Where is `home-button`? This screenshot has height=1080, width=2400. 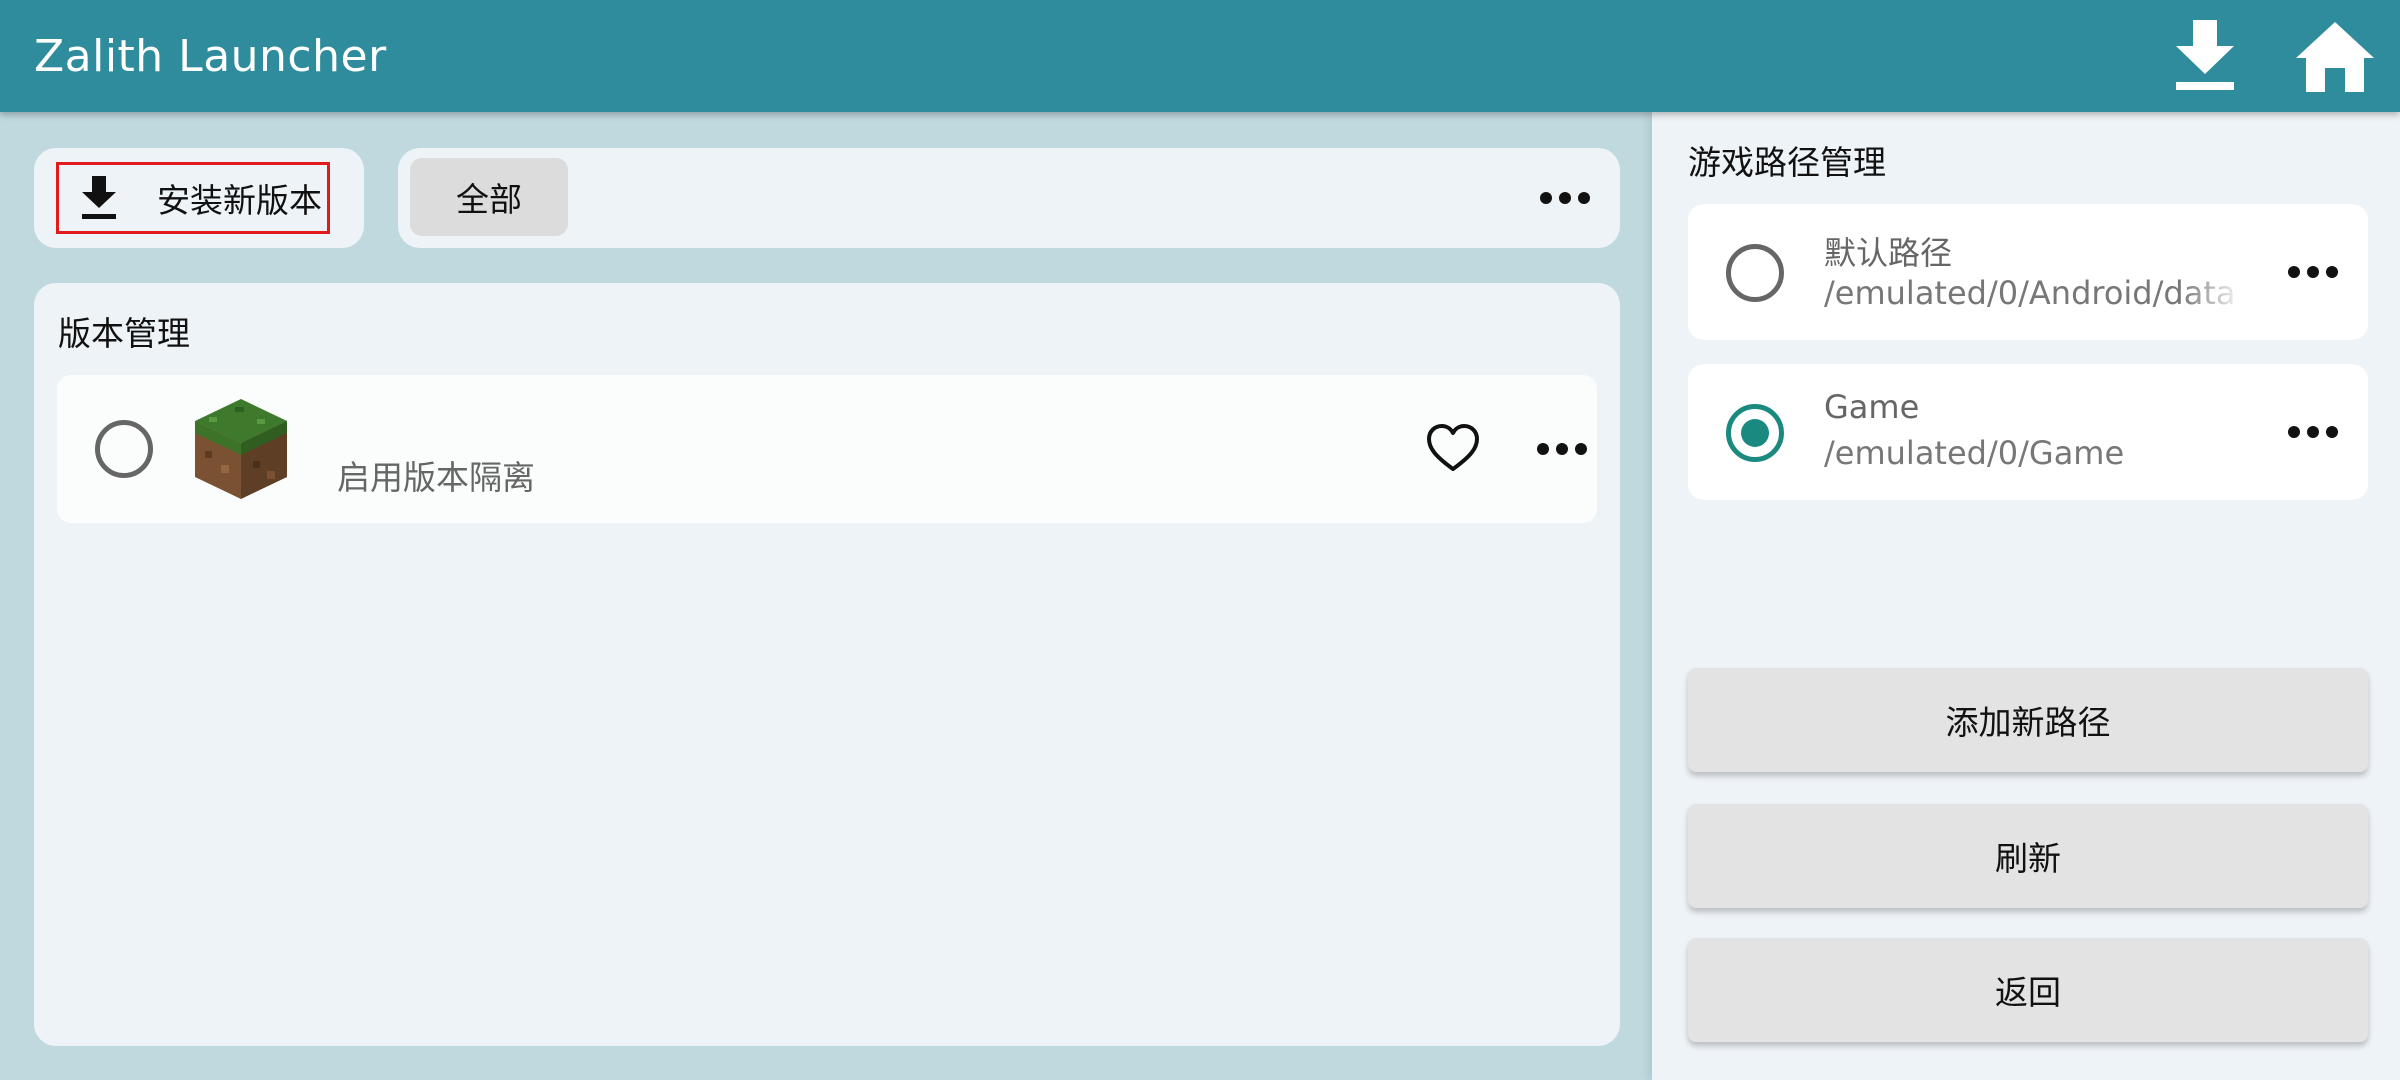 home-button is located at coordinates (2335, 56).